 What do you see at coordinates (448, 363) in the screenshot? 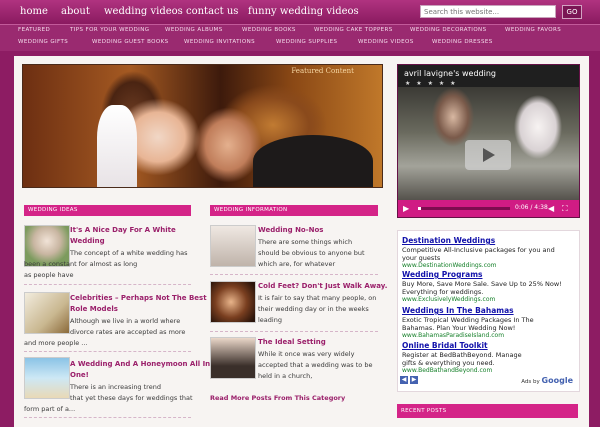
I see `ad-text: gifts & everything you need.` at bounding box center [448, 363].